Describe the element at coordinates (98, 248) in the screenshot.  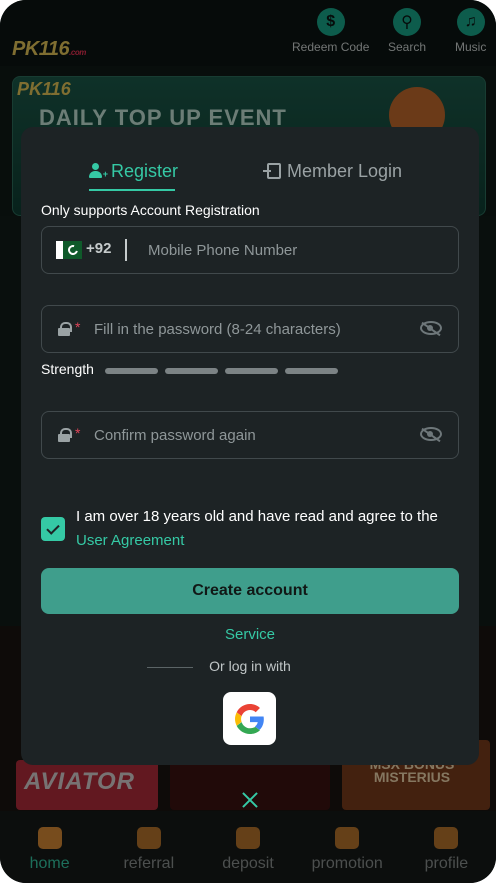
I see `country-code: +92` at that location.